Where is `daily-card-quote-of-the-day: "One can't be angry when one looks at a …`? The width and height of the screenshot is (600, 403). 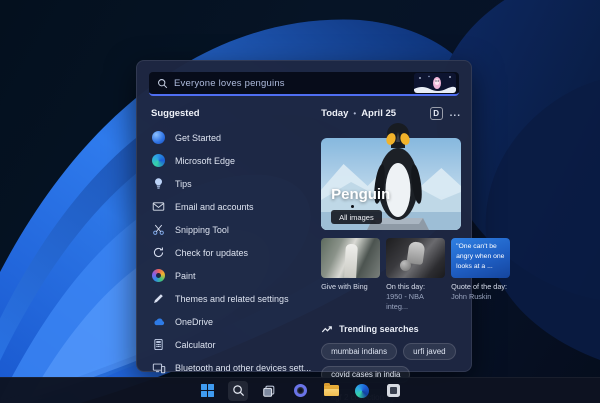
daily-card-quote-of-the-day: "One can't be angry when one looks at a … is located at coordinates (481, 275).